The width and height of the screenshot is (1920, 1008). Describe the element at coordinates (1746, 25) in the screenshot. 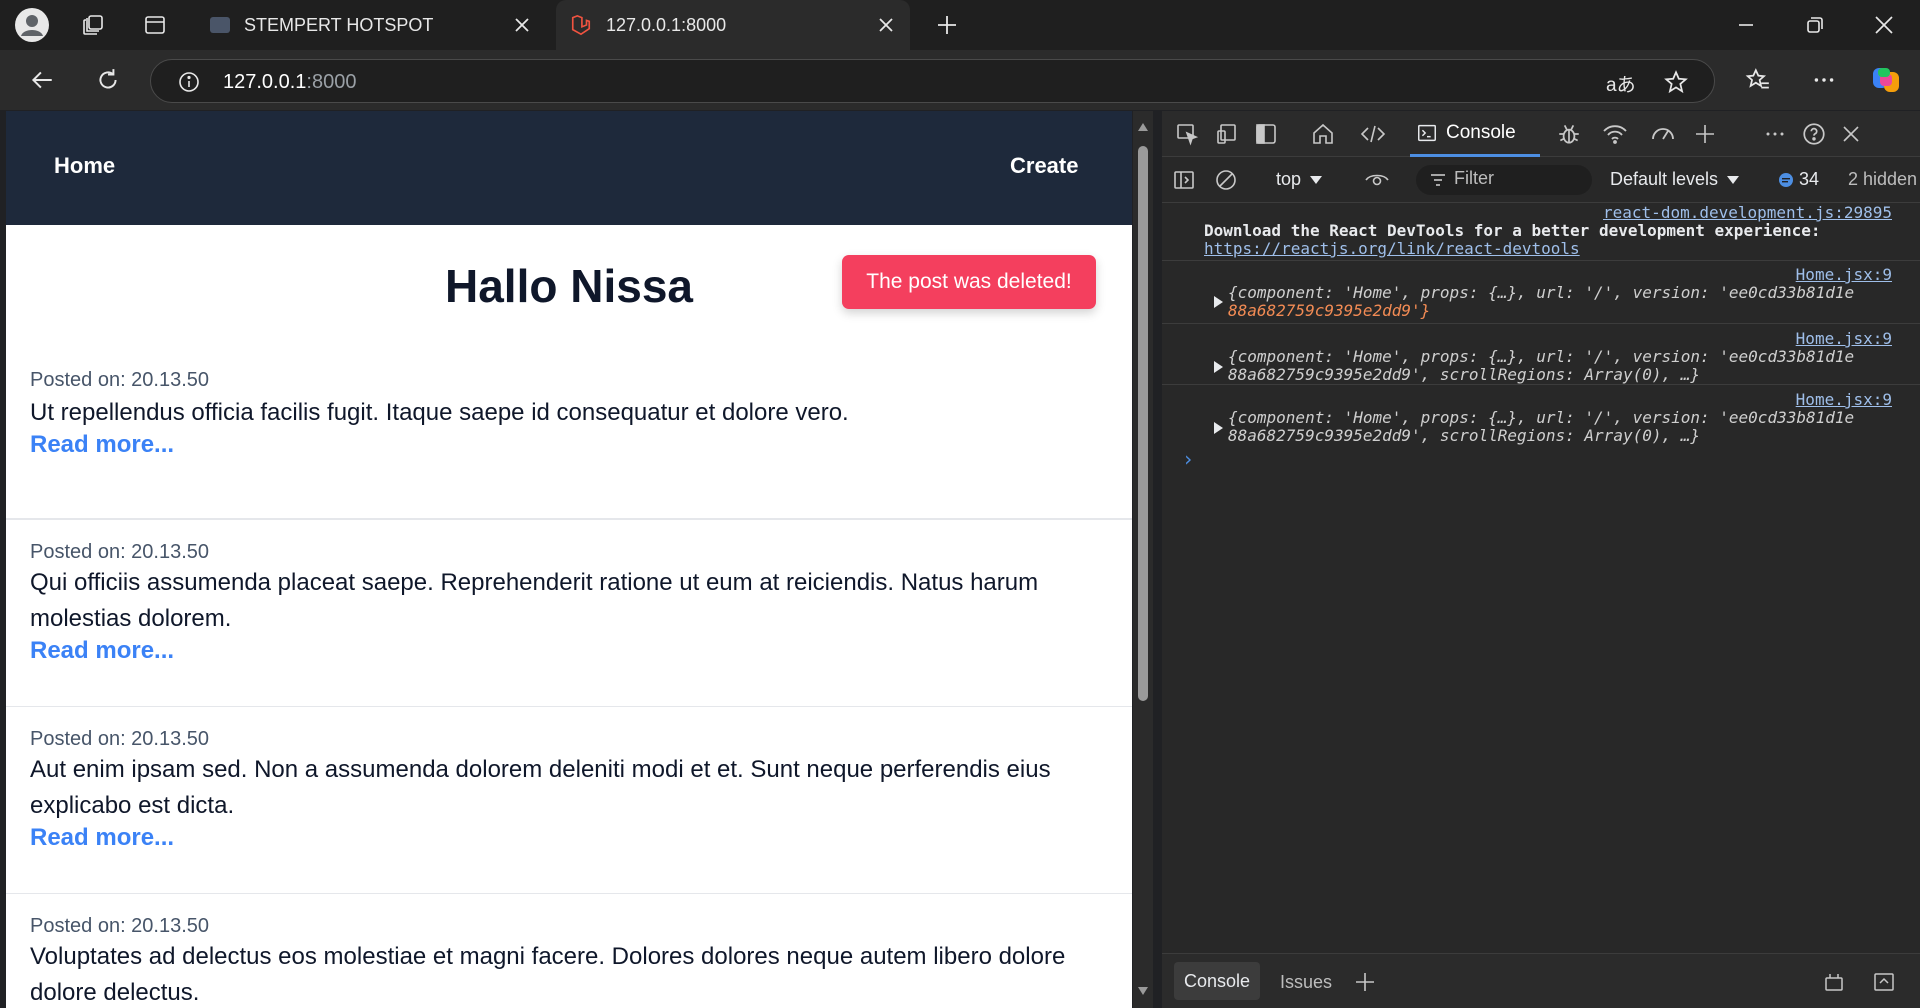

I see `minimize-icon` at that location.